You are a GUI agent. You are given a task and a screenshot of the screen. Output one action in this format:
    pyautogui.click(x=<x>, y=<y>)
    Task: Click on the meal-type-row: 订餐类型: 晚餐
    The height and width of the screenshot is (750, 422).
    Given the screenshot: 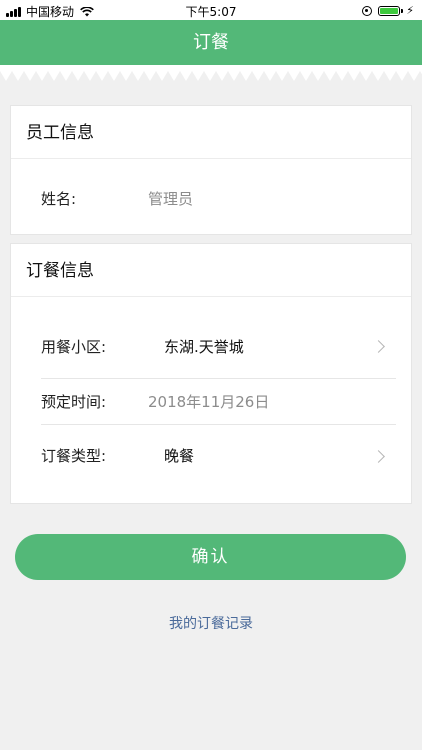 What is the action you would take?
    pyautogui.click(x=211, y=460)
    